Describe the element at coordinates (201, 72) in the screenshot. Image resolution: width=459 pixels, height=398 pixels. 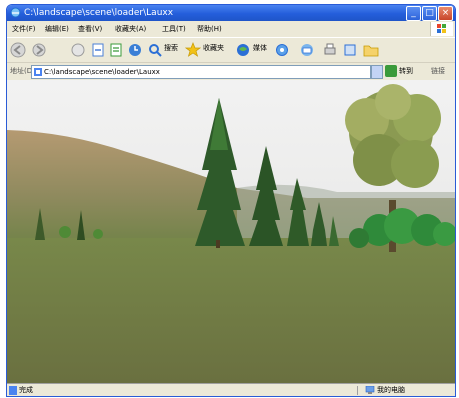
I see `address-input: C:\landscape\scene\loader\Lauxx` at that location.